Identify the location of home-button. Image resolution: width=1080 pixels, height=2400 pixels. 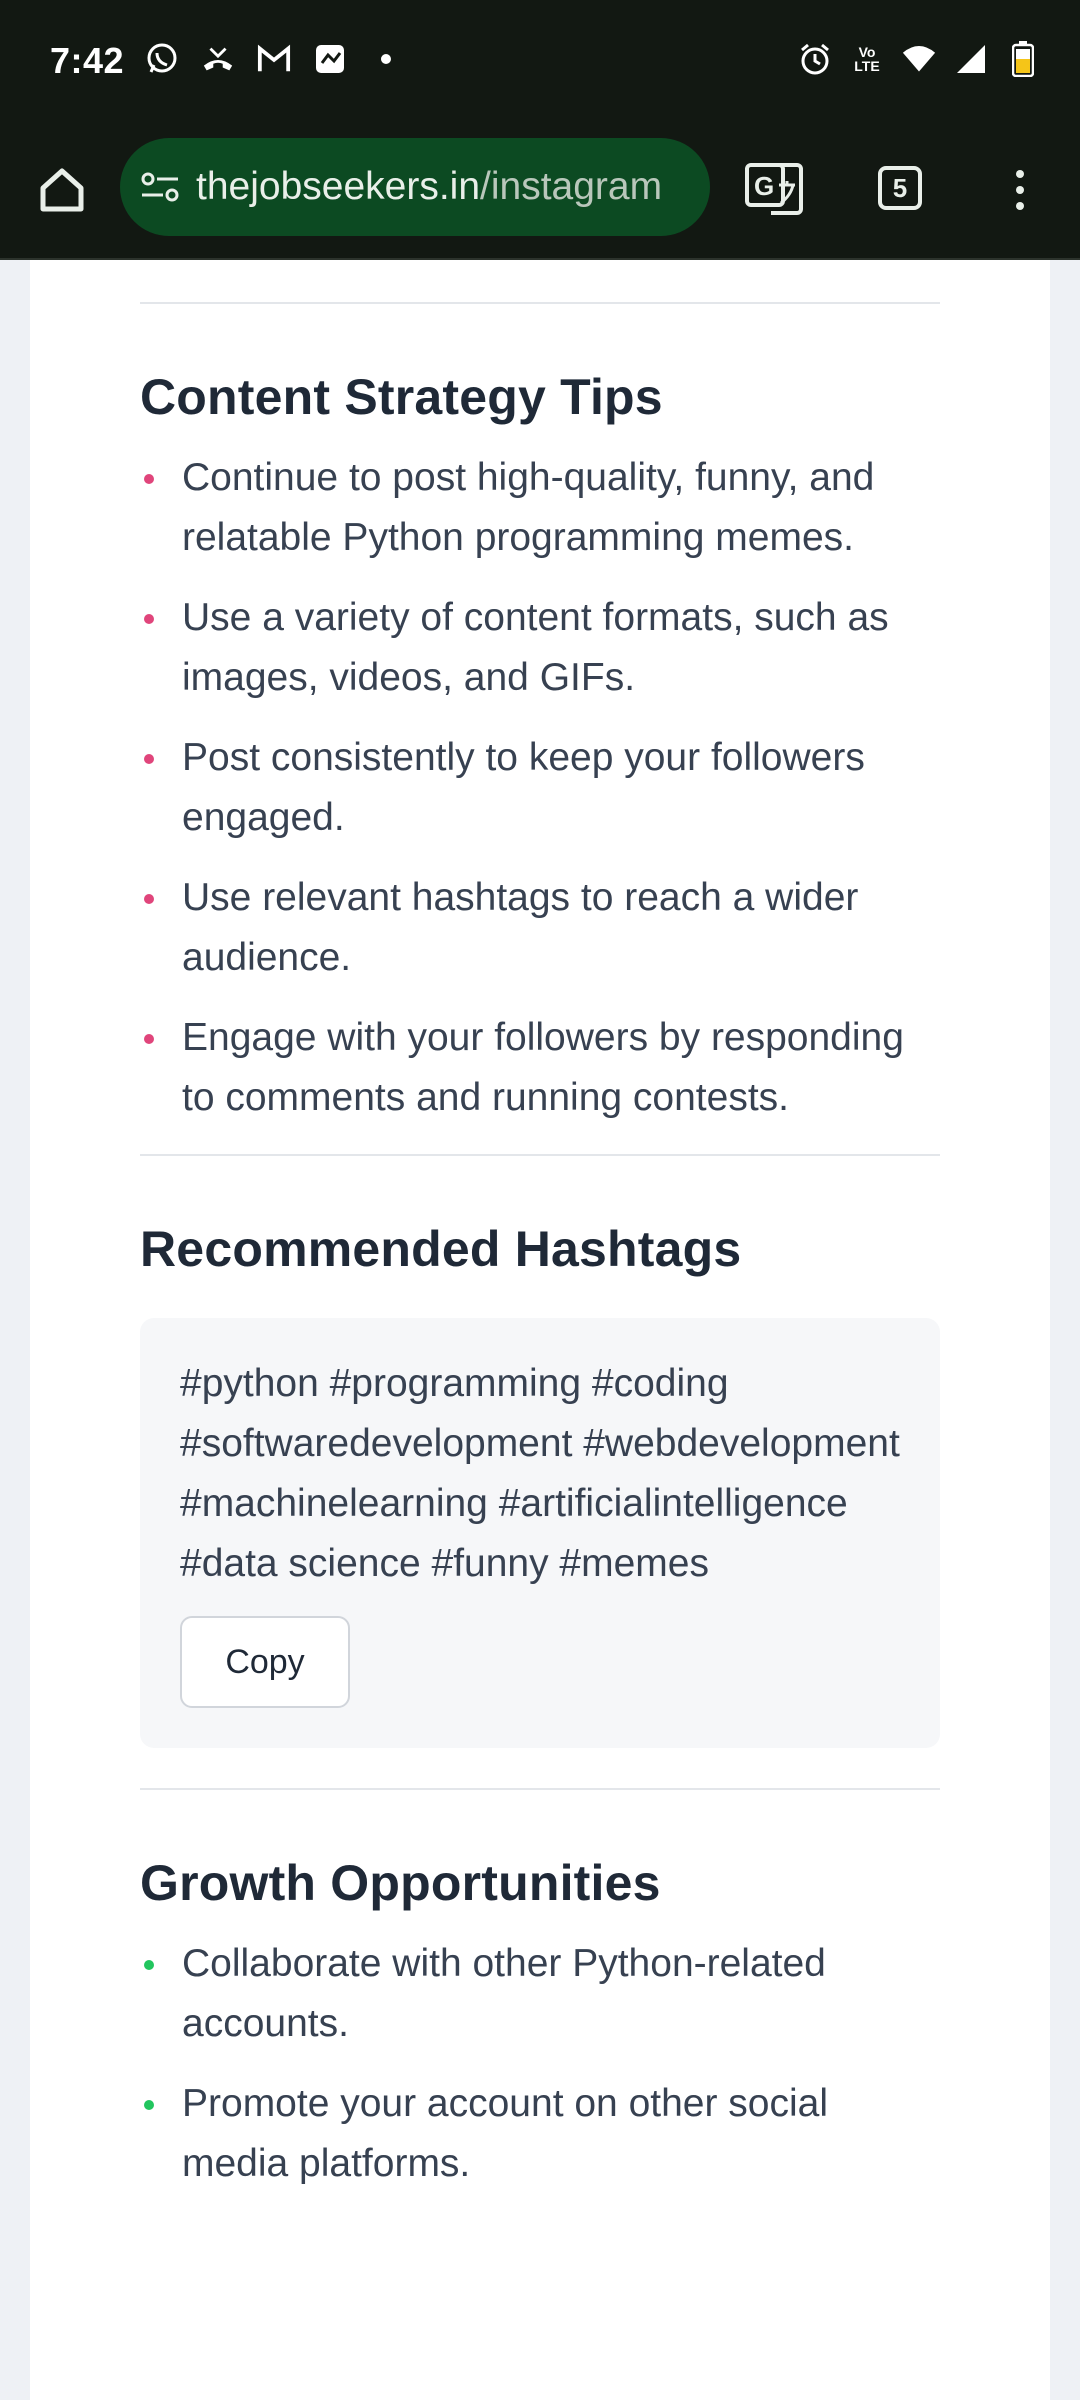
(62, 190).